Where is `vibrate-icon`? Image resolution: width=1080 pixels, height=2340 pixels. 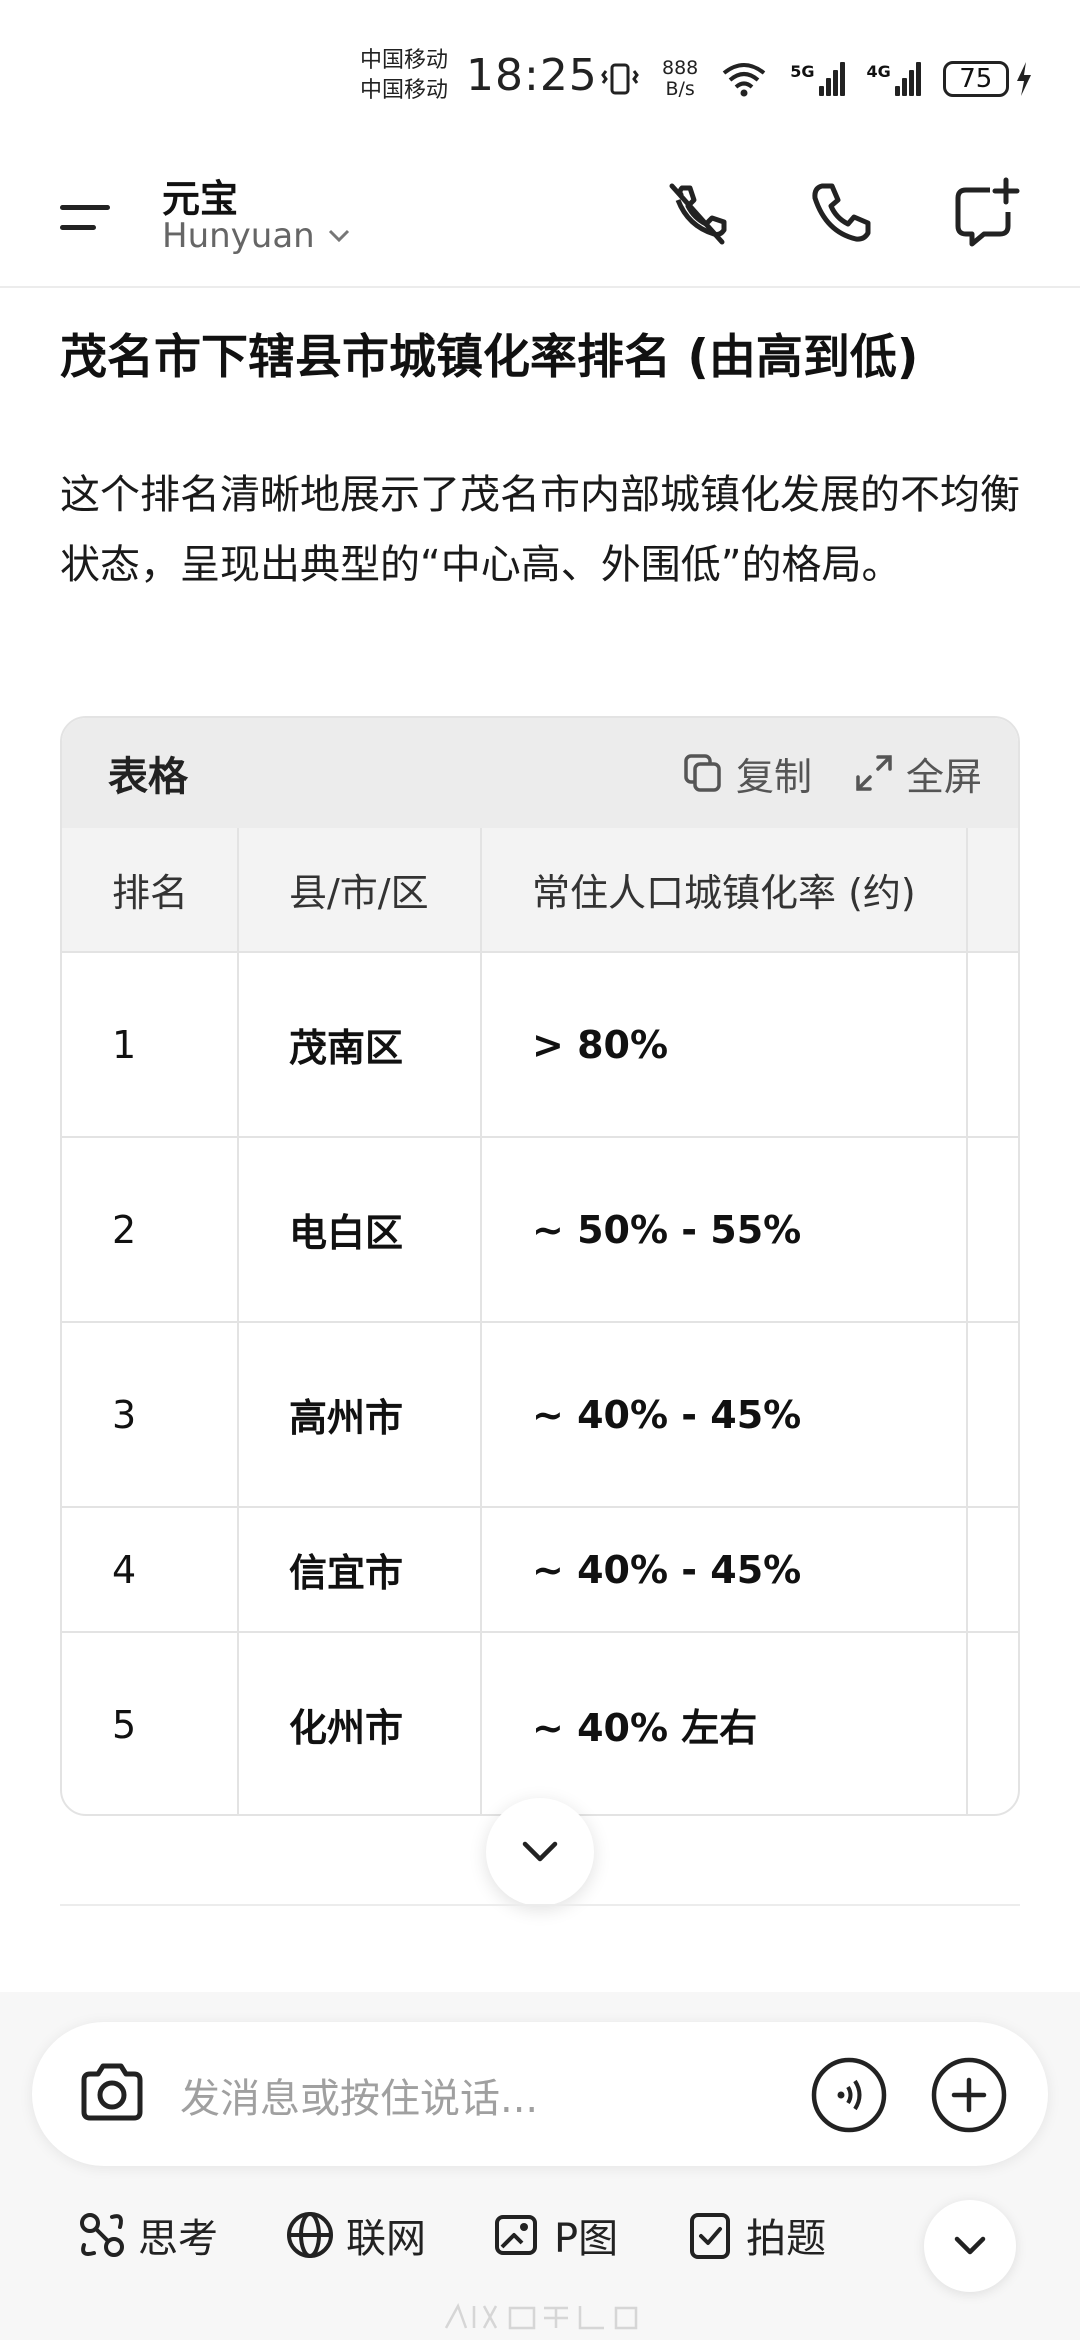 vibrate-icon is located at coordinates (620, 79).